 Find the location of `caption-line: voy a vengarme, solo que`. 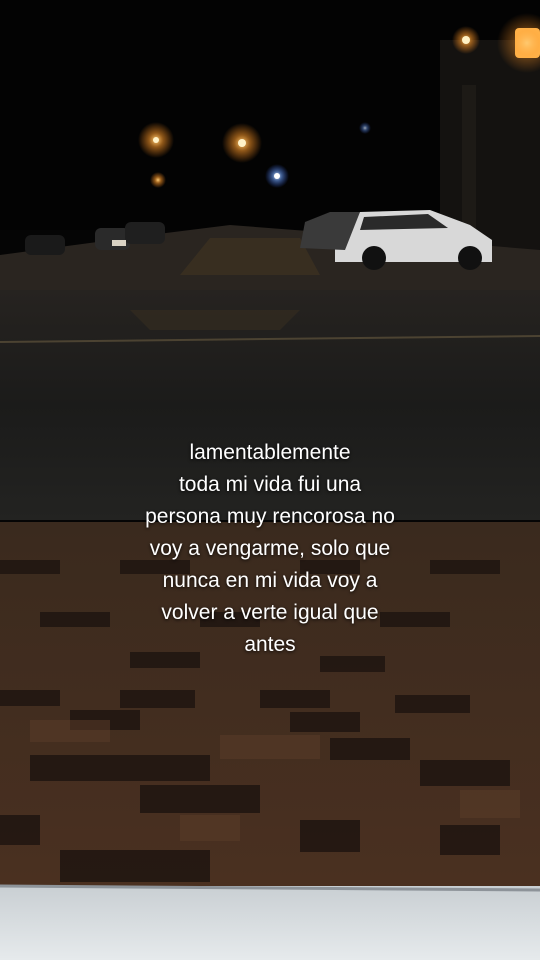

caption-line: voy a vengarme, solo que is located at coordinates (270, 548).